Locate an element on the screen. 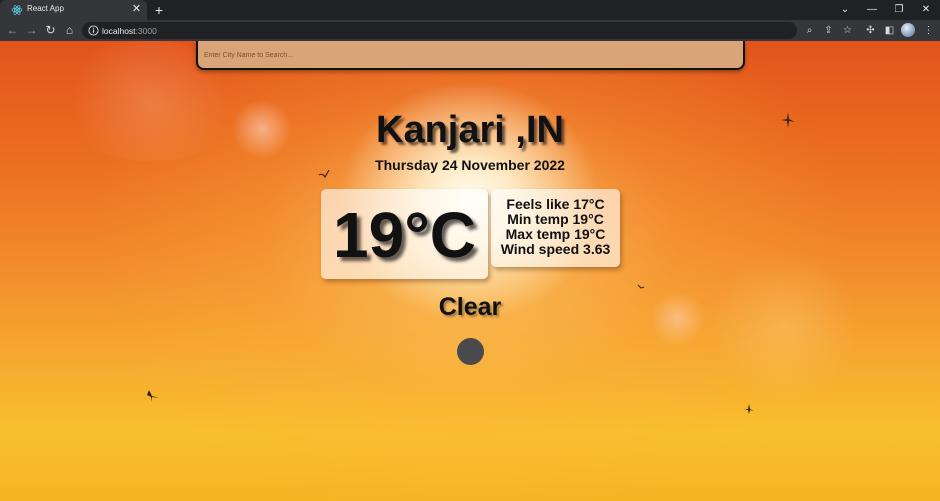 This screenshot has height=501, width=940. zoom-icon: ⌕ is located at coordinates (809, 30).